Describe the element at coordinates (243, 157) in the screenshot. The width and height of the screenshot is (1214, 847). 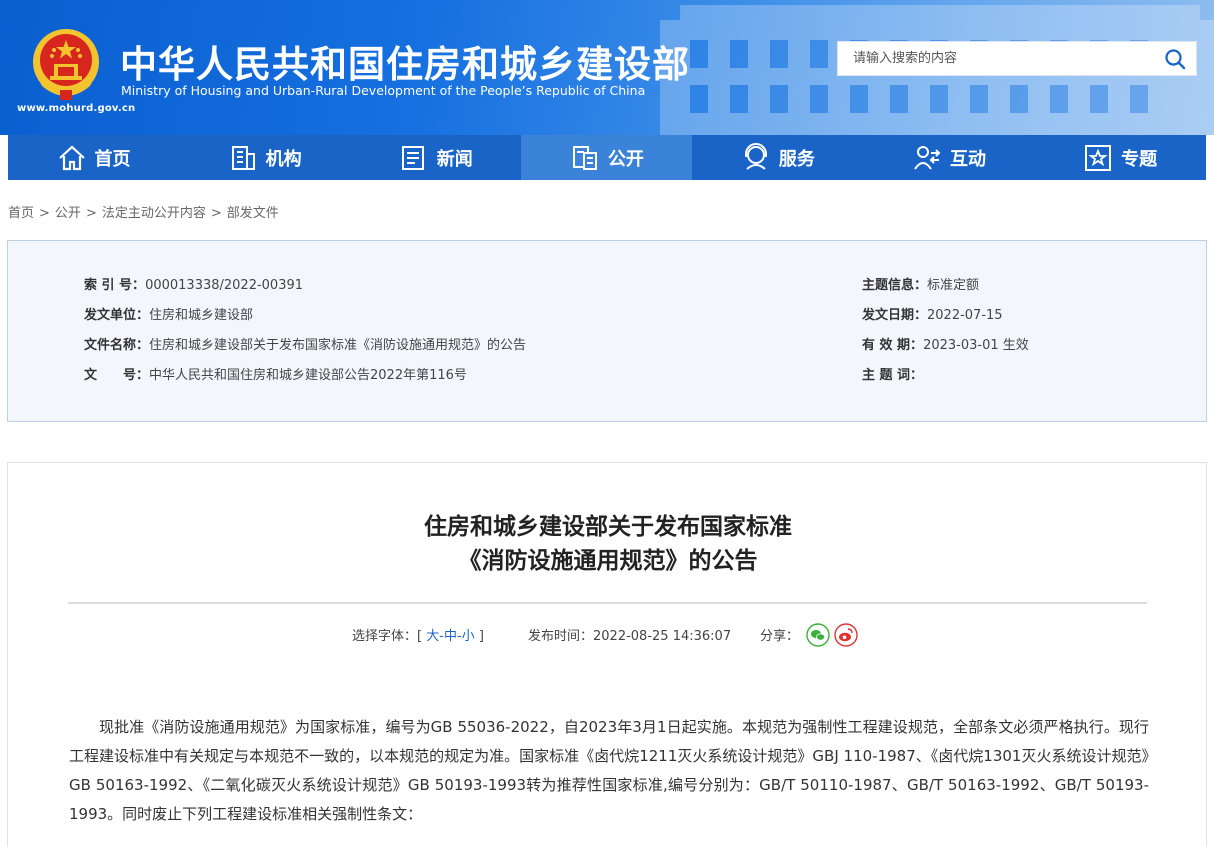
I see `building-icon` at that location.